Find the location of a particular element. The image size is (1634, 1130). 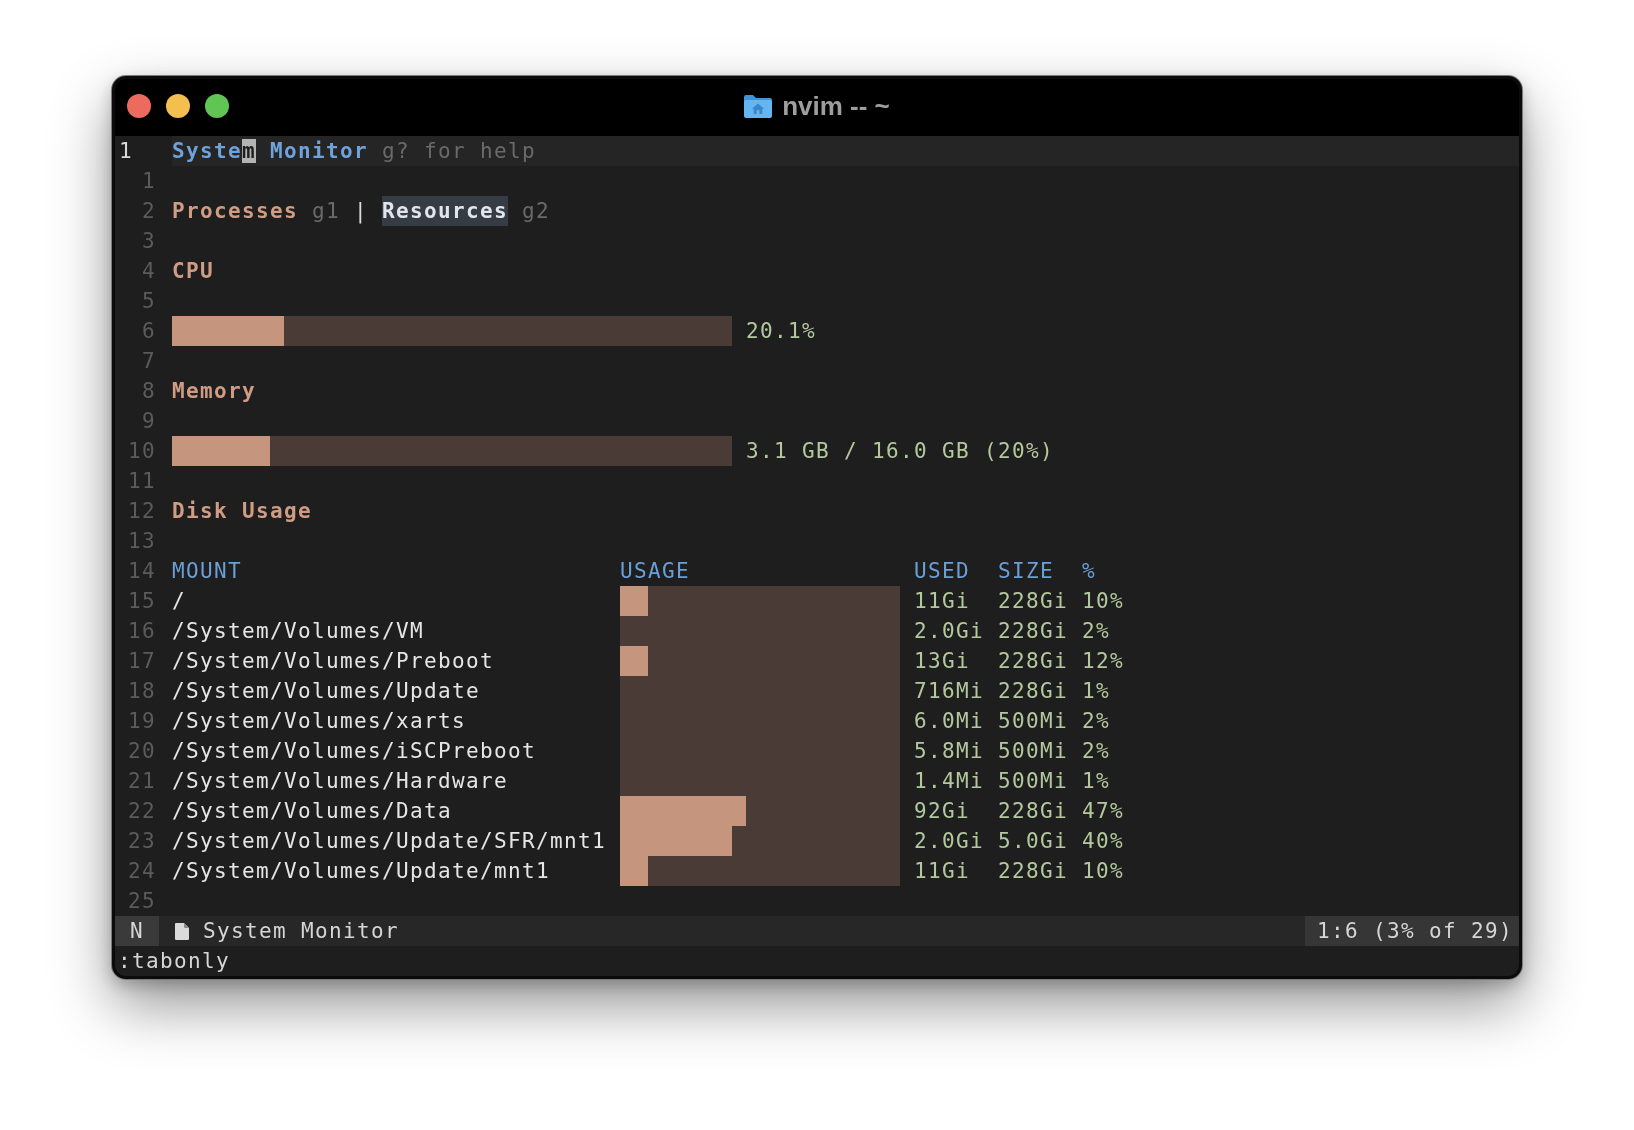

minimize-button is located at coordinates (178, 106).